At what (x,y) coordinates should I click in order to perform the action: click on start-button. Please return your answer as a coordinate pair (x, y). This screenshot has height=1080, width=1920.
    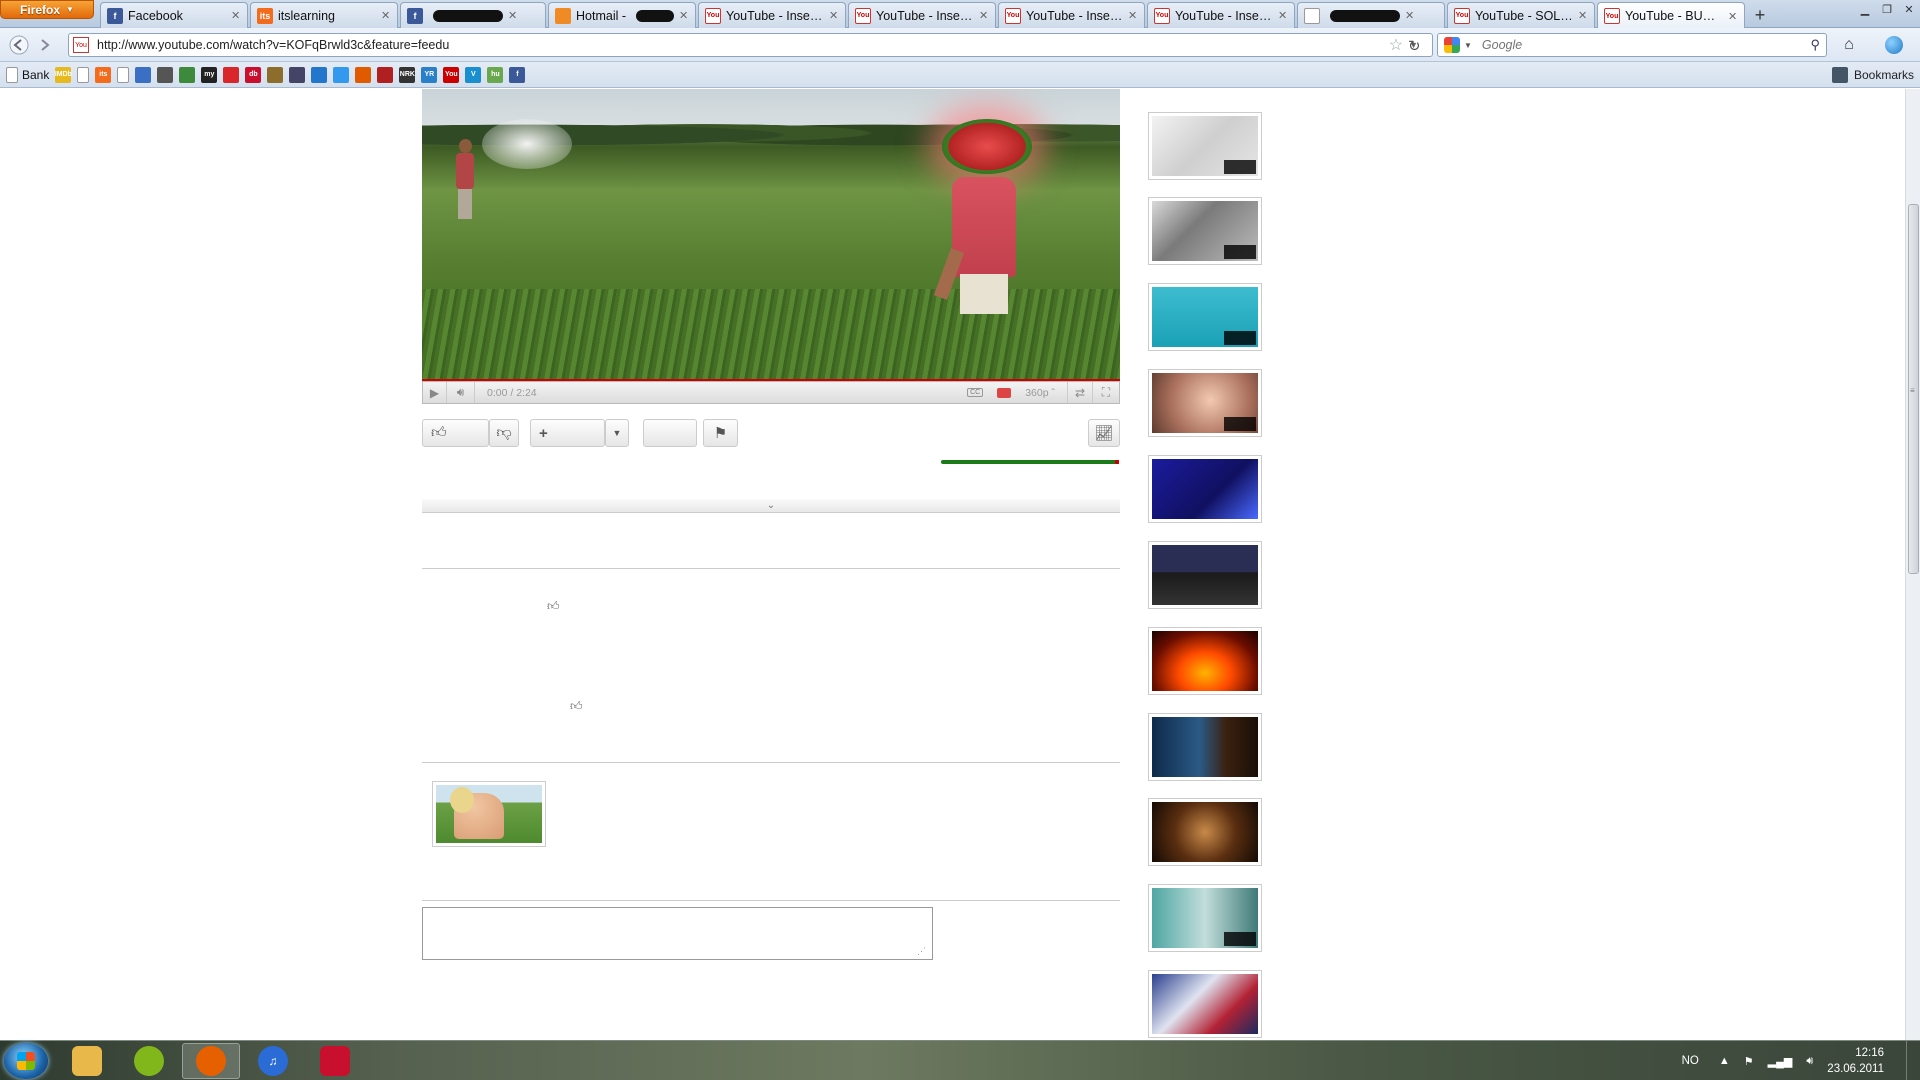
    Looking at the image, I should click on (26, 1061).